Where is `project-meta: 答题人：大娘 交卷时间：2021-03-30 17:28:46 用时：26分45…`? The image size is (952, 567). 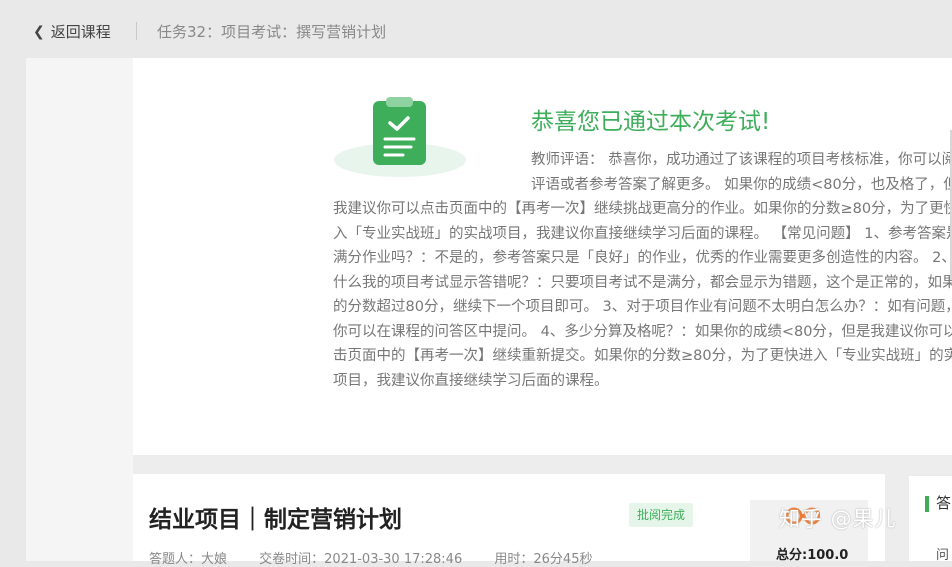
project-meta: 答题人：大娘 交卷时间：2021-03-30 17:28:46 用时：26分45… is located at coordinates (384, 557).